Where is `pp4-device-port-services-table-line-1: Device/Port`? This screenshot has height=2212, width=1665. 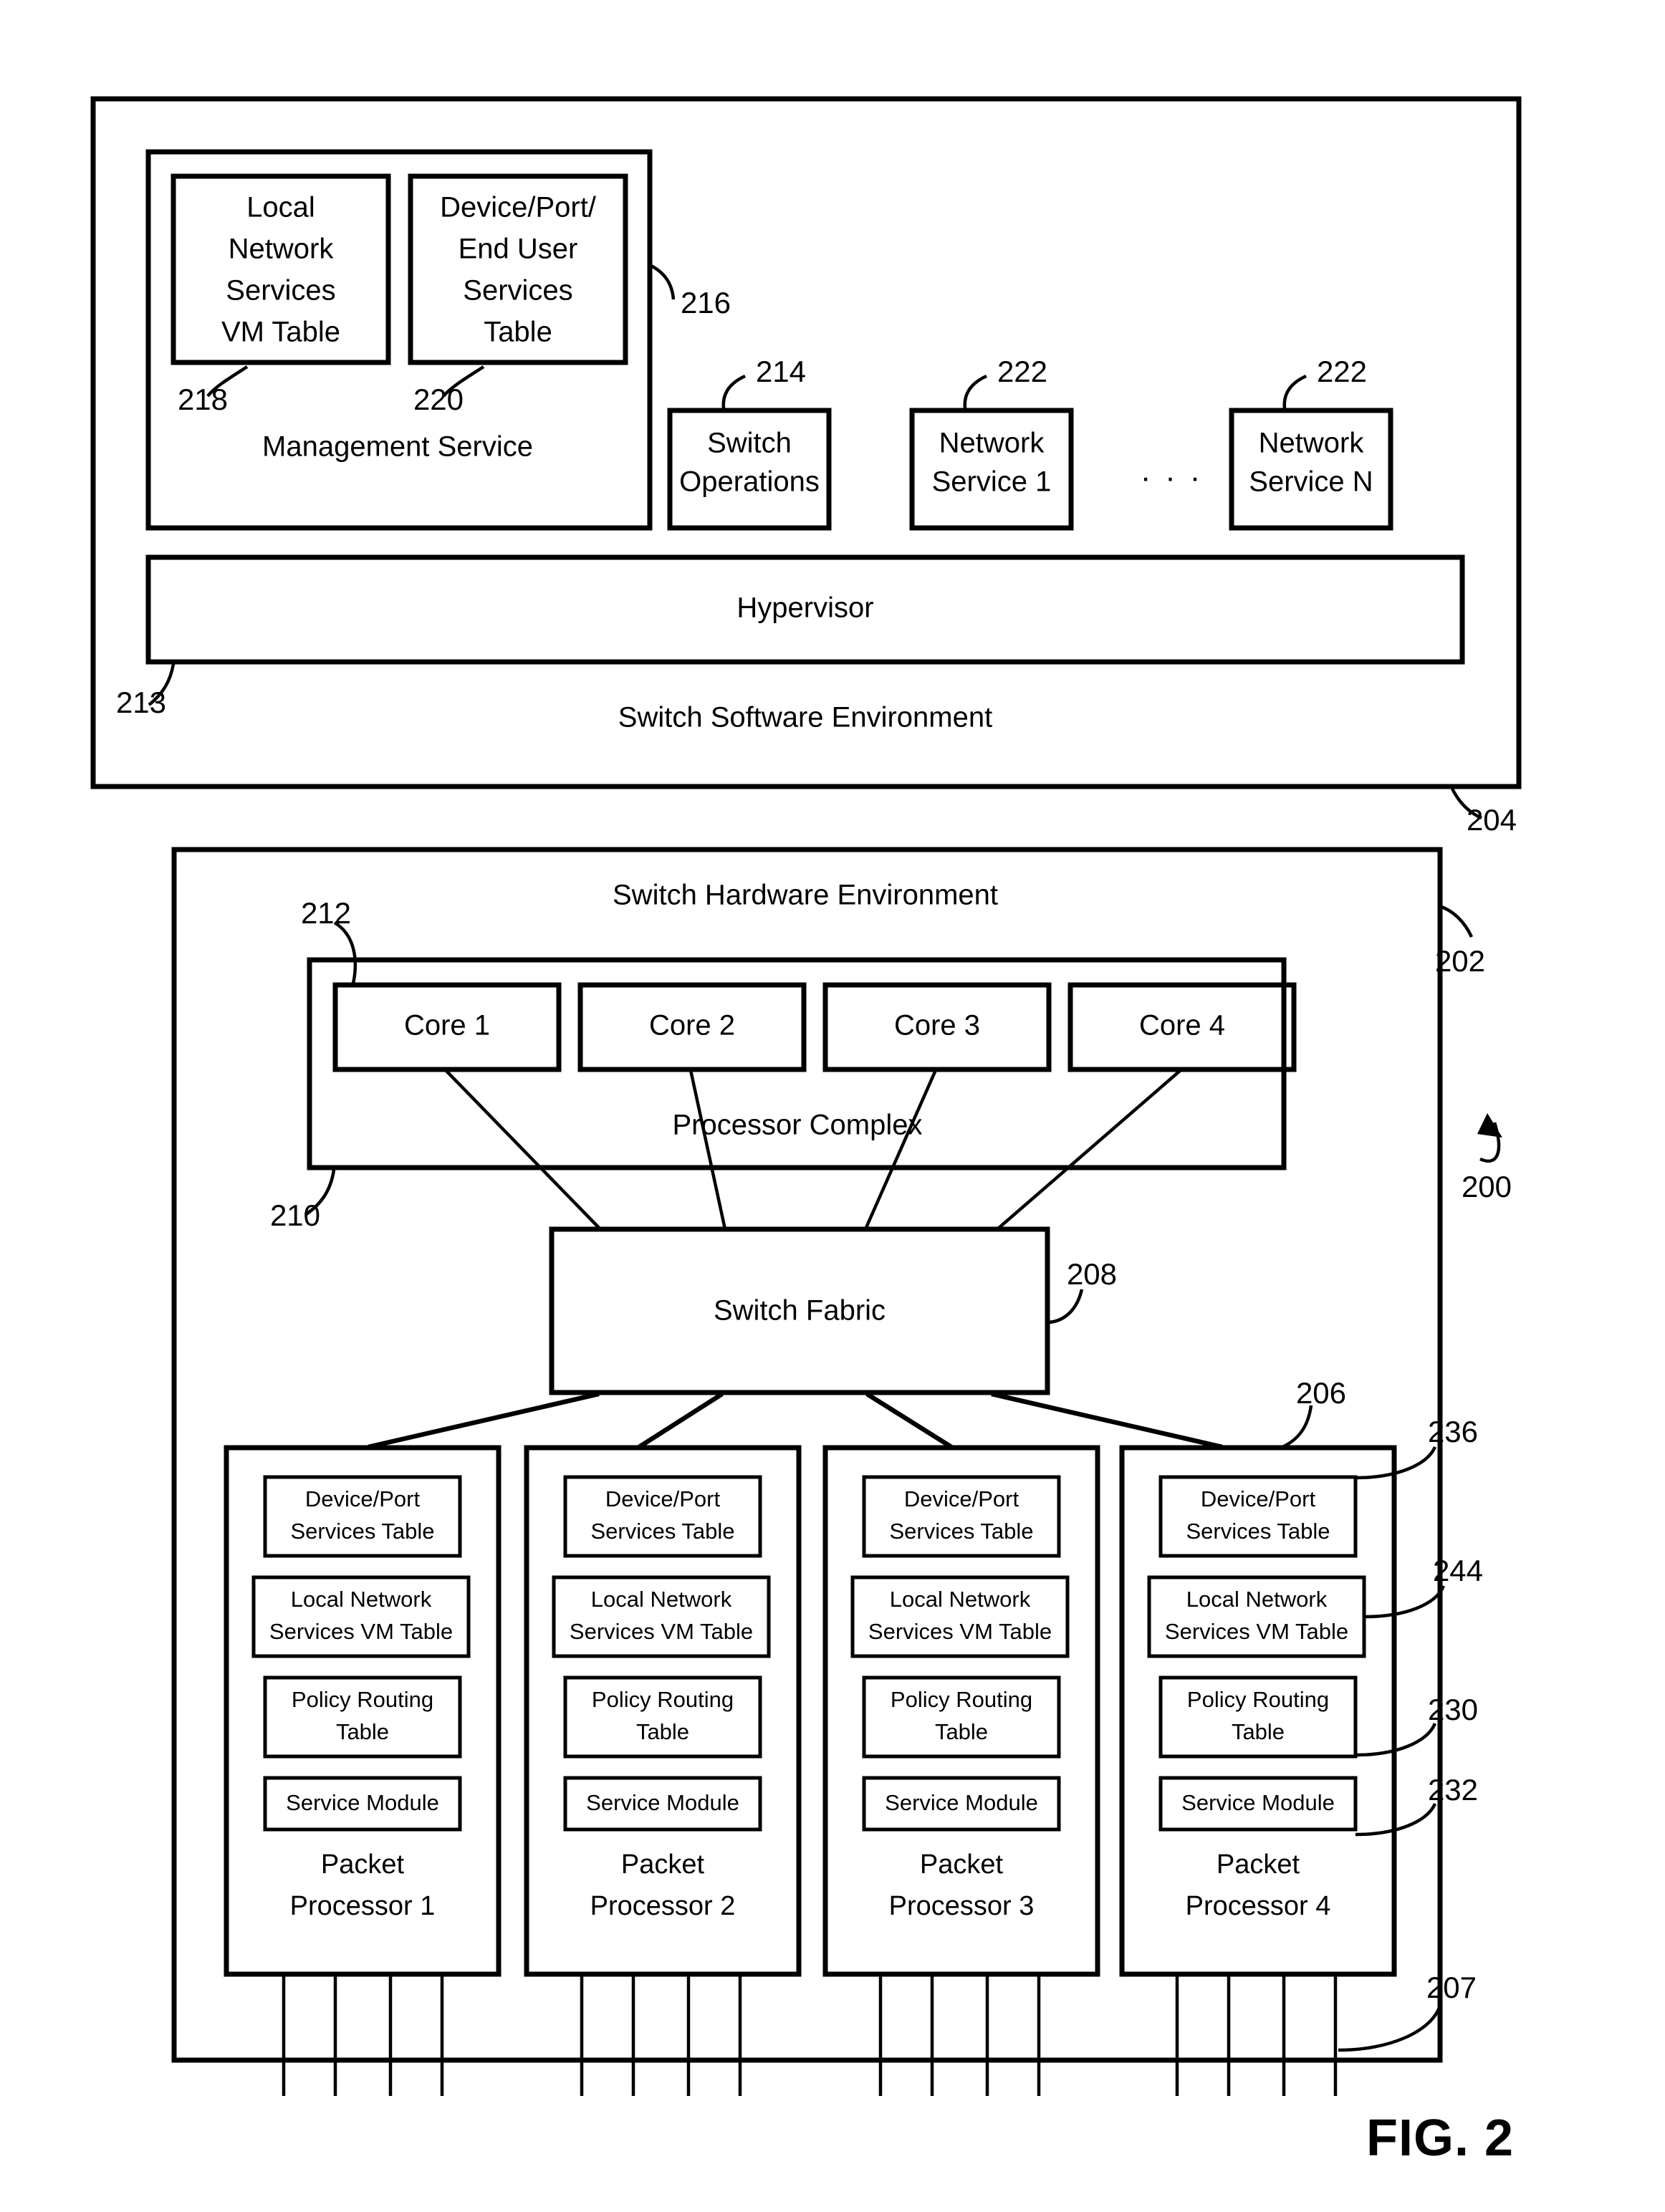
pp4-device-port-services-table-line-1: Device/Port is located at coordinates (1258, 1498).